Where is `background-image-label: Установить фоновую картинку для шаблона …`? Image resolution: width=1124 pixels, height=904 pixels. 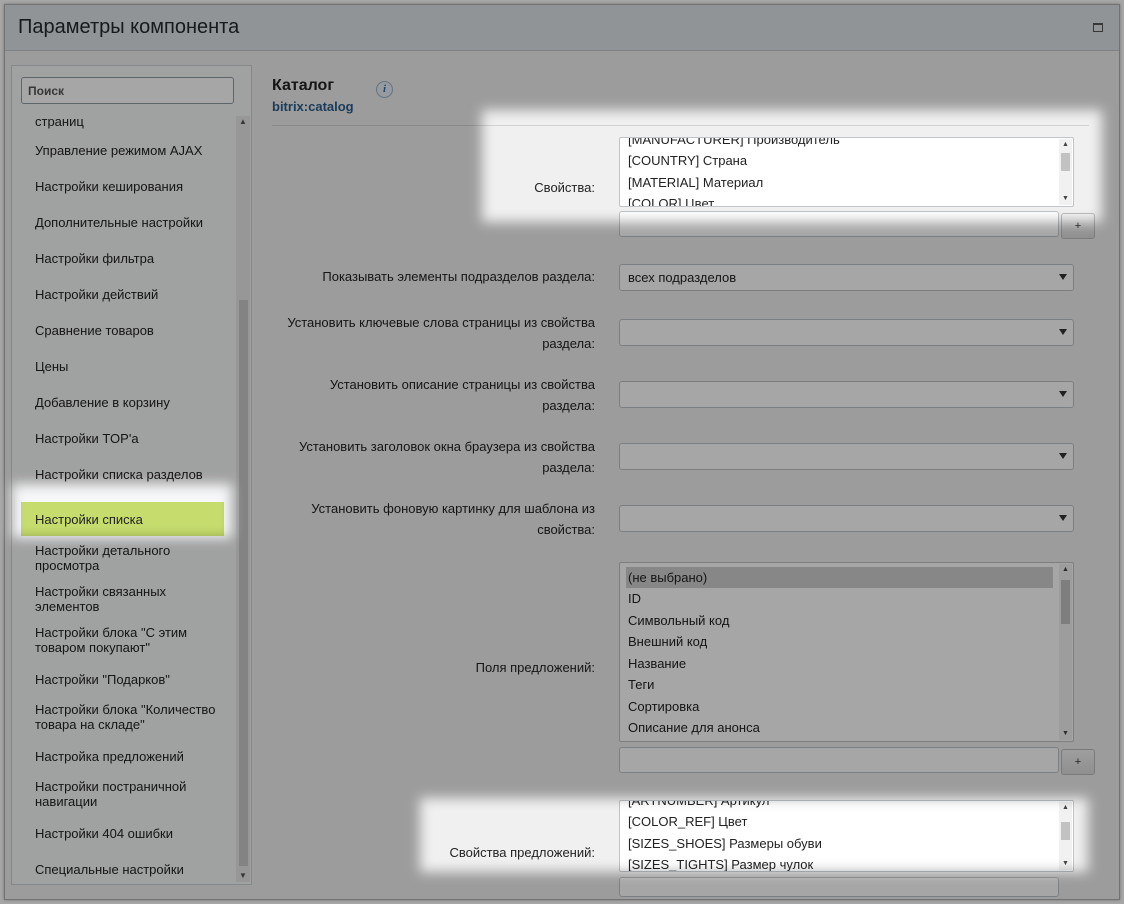
background-image-label: Установить фоновую картинку для шаблона … is located at coordinates (453, 519).